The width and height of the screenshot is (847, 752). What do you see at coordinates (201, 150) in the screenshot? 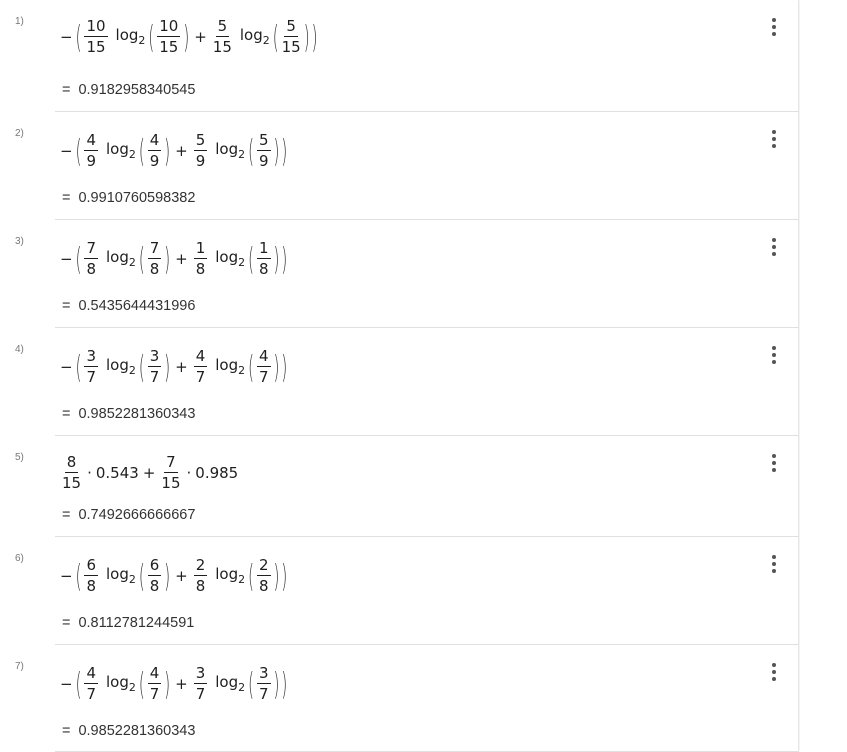
I see `fraction: 59` at bounding box center [201, 150].